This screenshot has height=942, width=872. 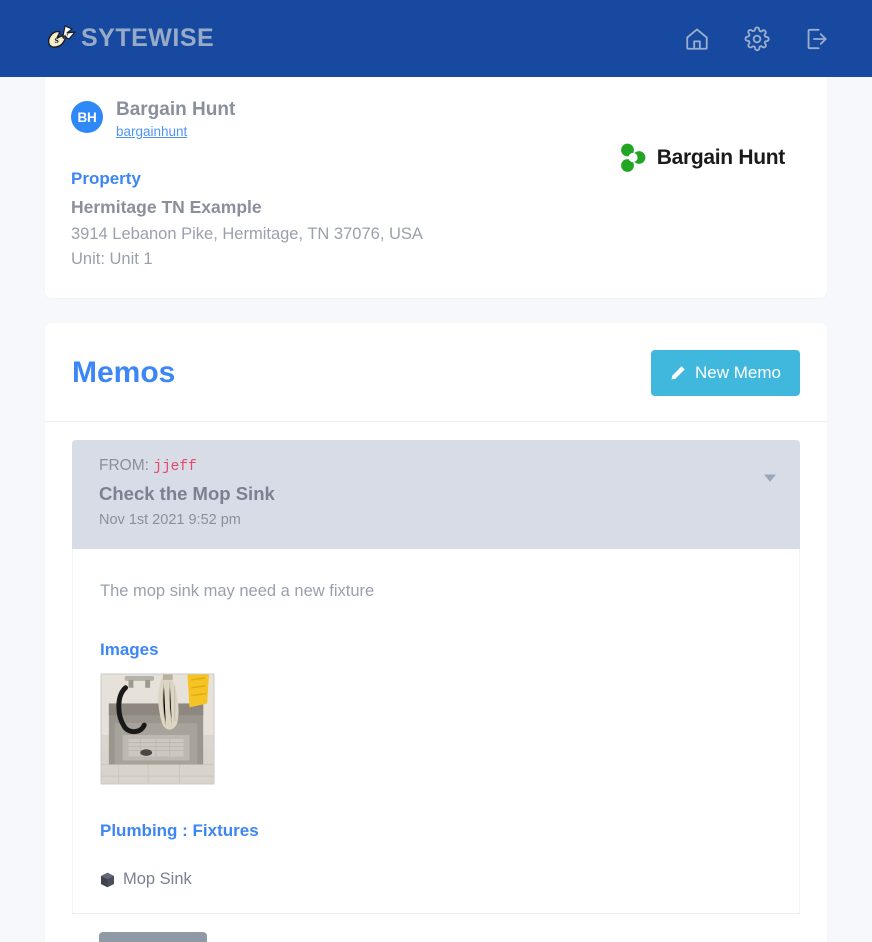 What do you see at coordinates (129, 649) in the screenshot?
I see `images-label: Images` at bounding box center [129, 649].